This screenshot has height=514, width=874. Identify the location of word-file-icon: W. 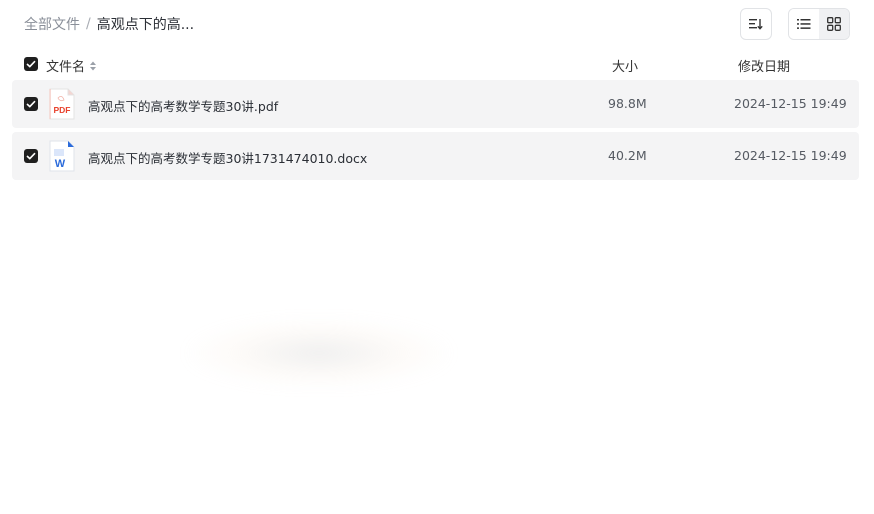
(62, 156).